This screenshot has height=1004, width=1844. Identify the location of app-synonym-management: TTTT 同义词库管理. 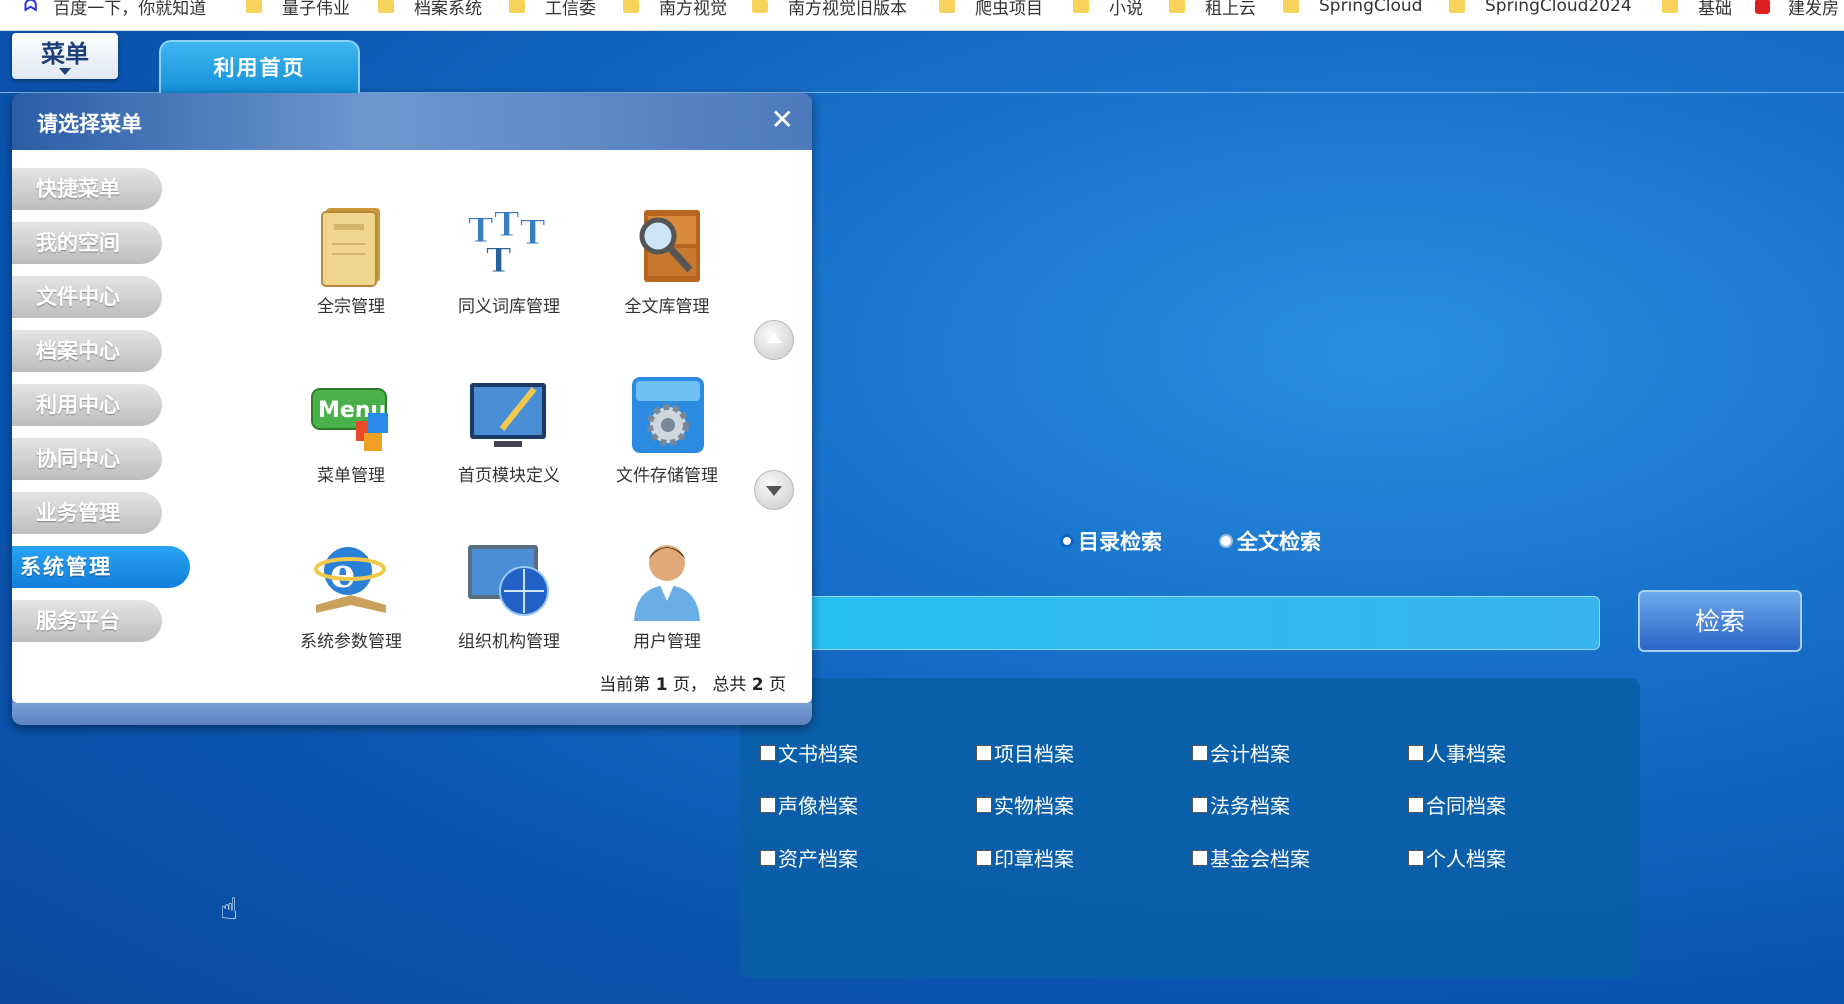
(509, 259).